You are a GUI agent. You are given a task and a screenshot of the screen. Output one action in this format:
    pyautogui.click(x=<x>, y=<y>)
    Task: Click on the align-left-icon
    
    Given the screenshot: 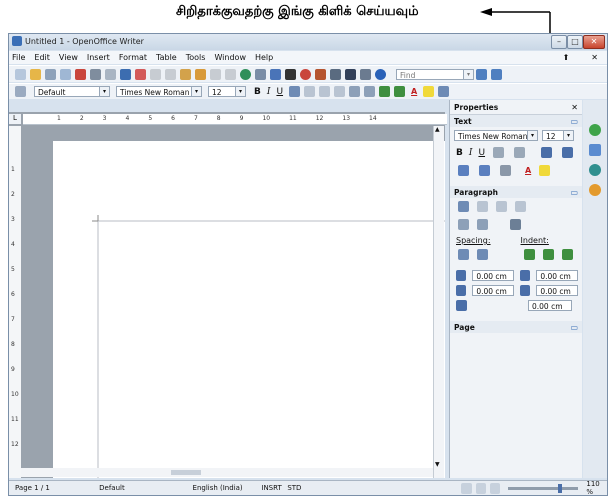 What is the action you would take?
    pyautogui.click(x=295, y=91)
    